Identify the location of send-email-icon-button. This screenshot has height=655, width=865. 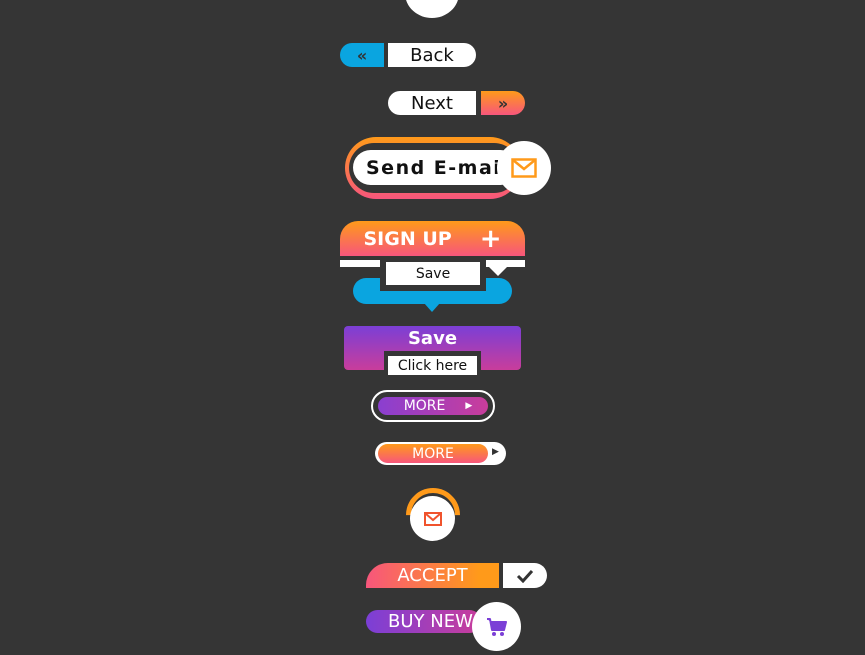
(524, 168).